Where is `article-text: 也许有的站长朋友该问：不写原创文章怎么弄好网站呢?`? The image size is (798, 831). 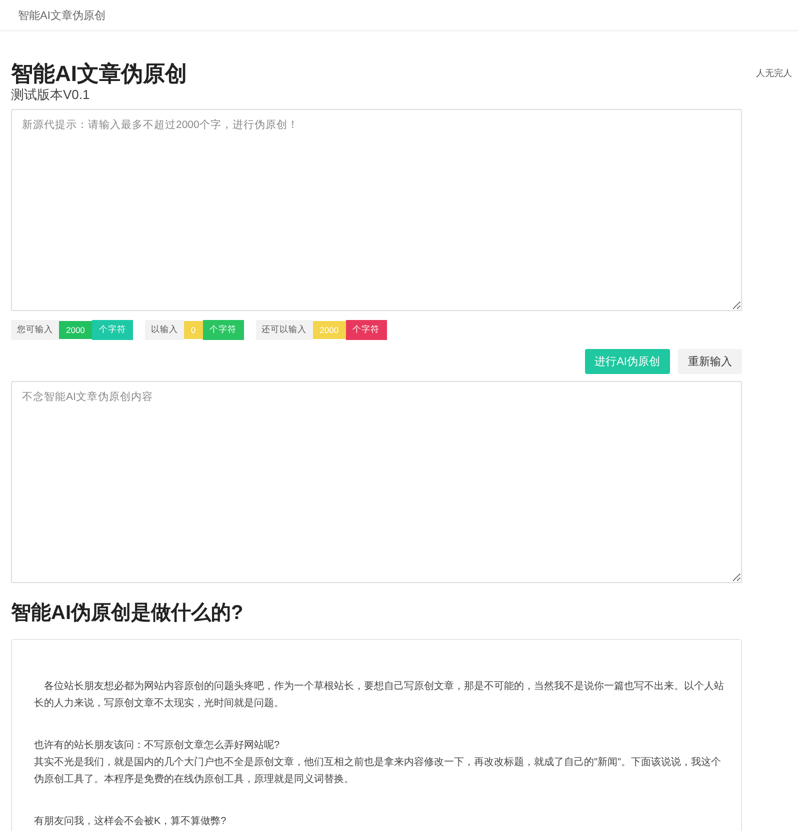
article-text: 也许有的站长朋友该问：不写原创文章怎么弄好网站呢? is located at coordinates (157, 745).